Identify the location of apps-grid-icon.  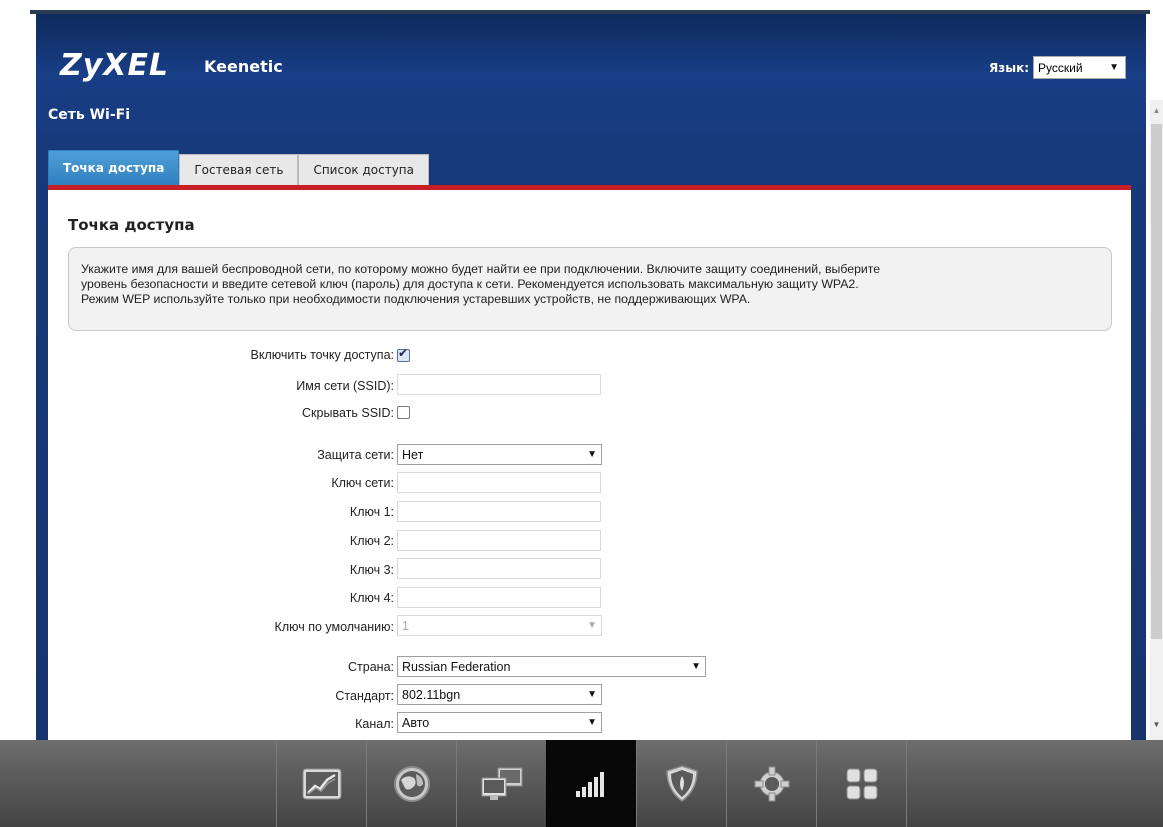
(861, 783).